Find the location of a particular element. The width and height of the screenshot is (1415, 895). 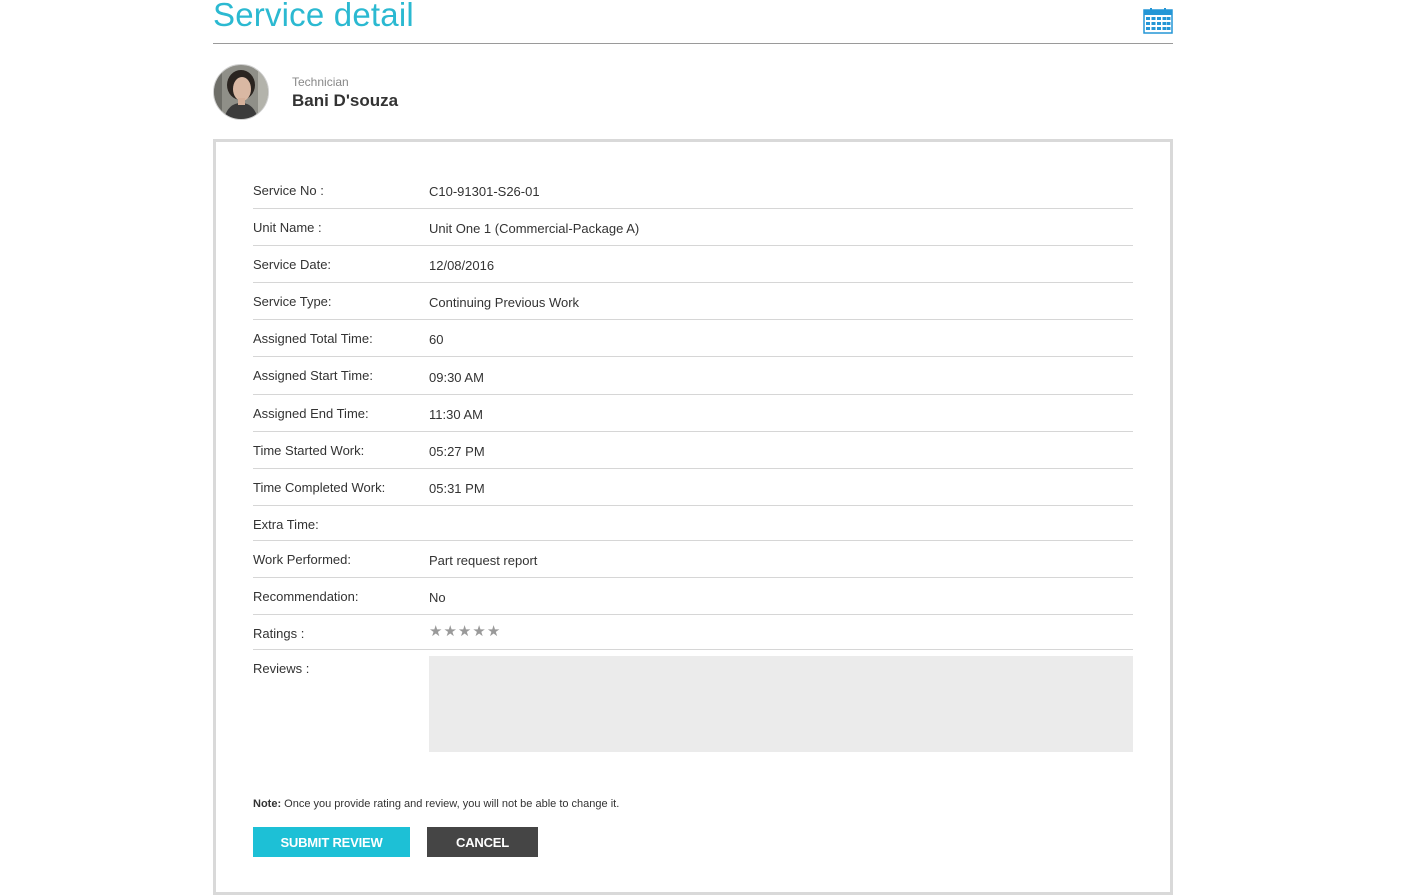

detail-value: Part request report is located at coordinates (483, 560).